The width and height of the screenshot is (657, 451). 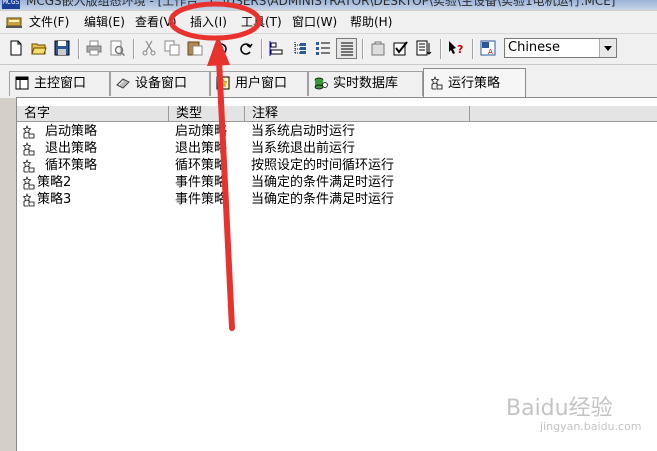 I want to click on check-icon, so click(x=400, y=48).